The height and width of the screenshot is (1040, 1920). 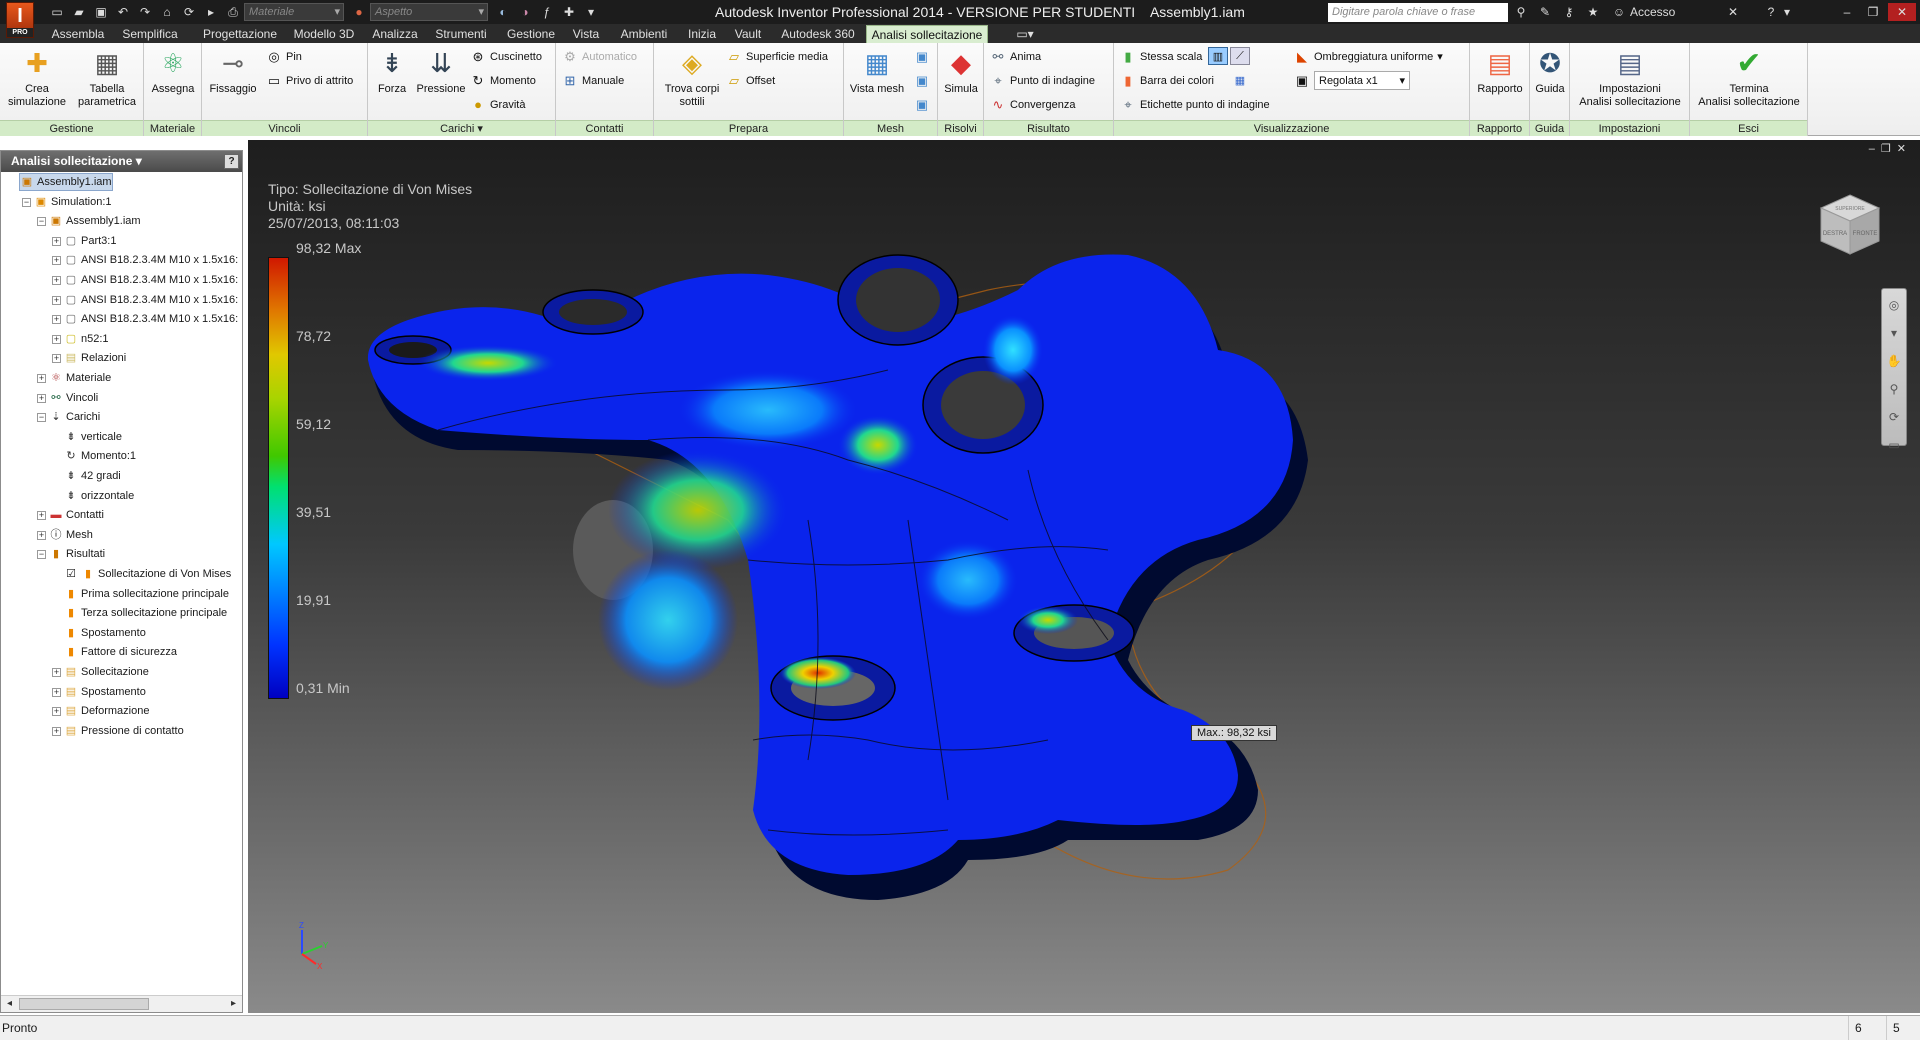 What do you see at coordinates (1902, 12) in the screenshot?
I see `close-button: ✕` at bounding box center [1902, 12].